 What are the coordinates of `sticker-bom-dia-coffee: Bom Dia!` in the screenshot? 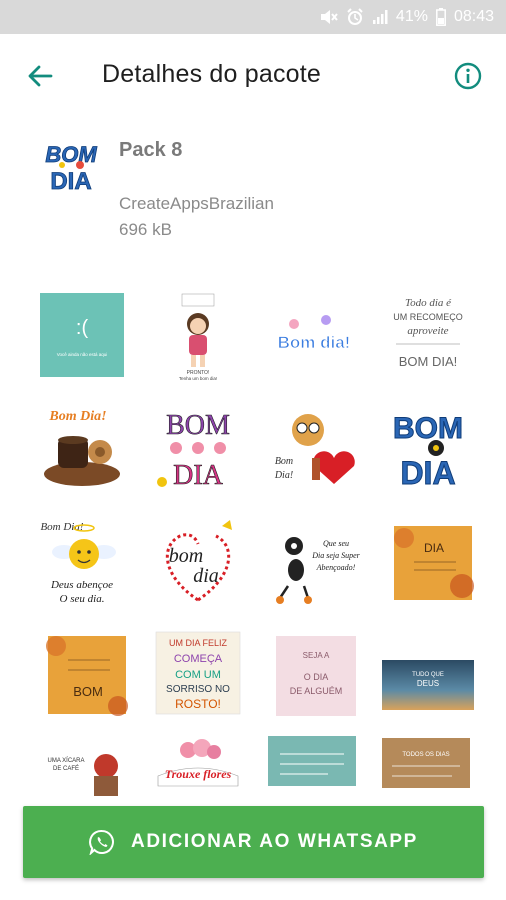 It's located at (82, 448).